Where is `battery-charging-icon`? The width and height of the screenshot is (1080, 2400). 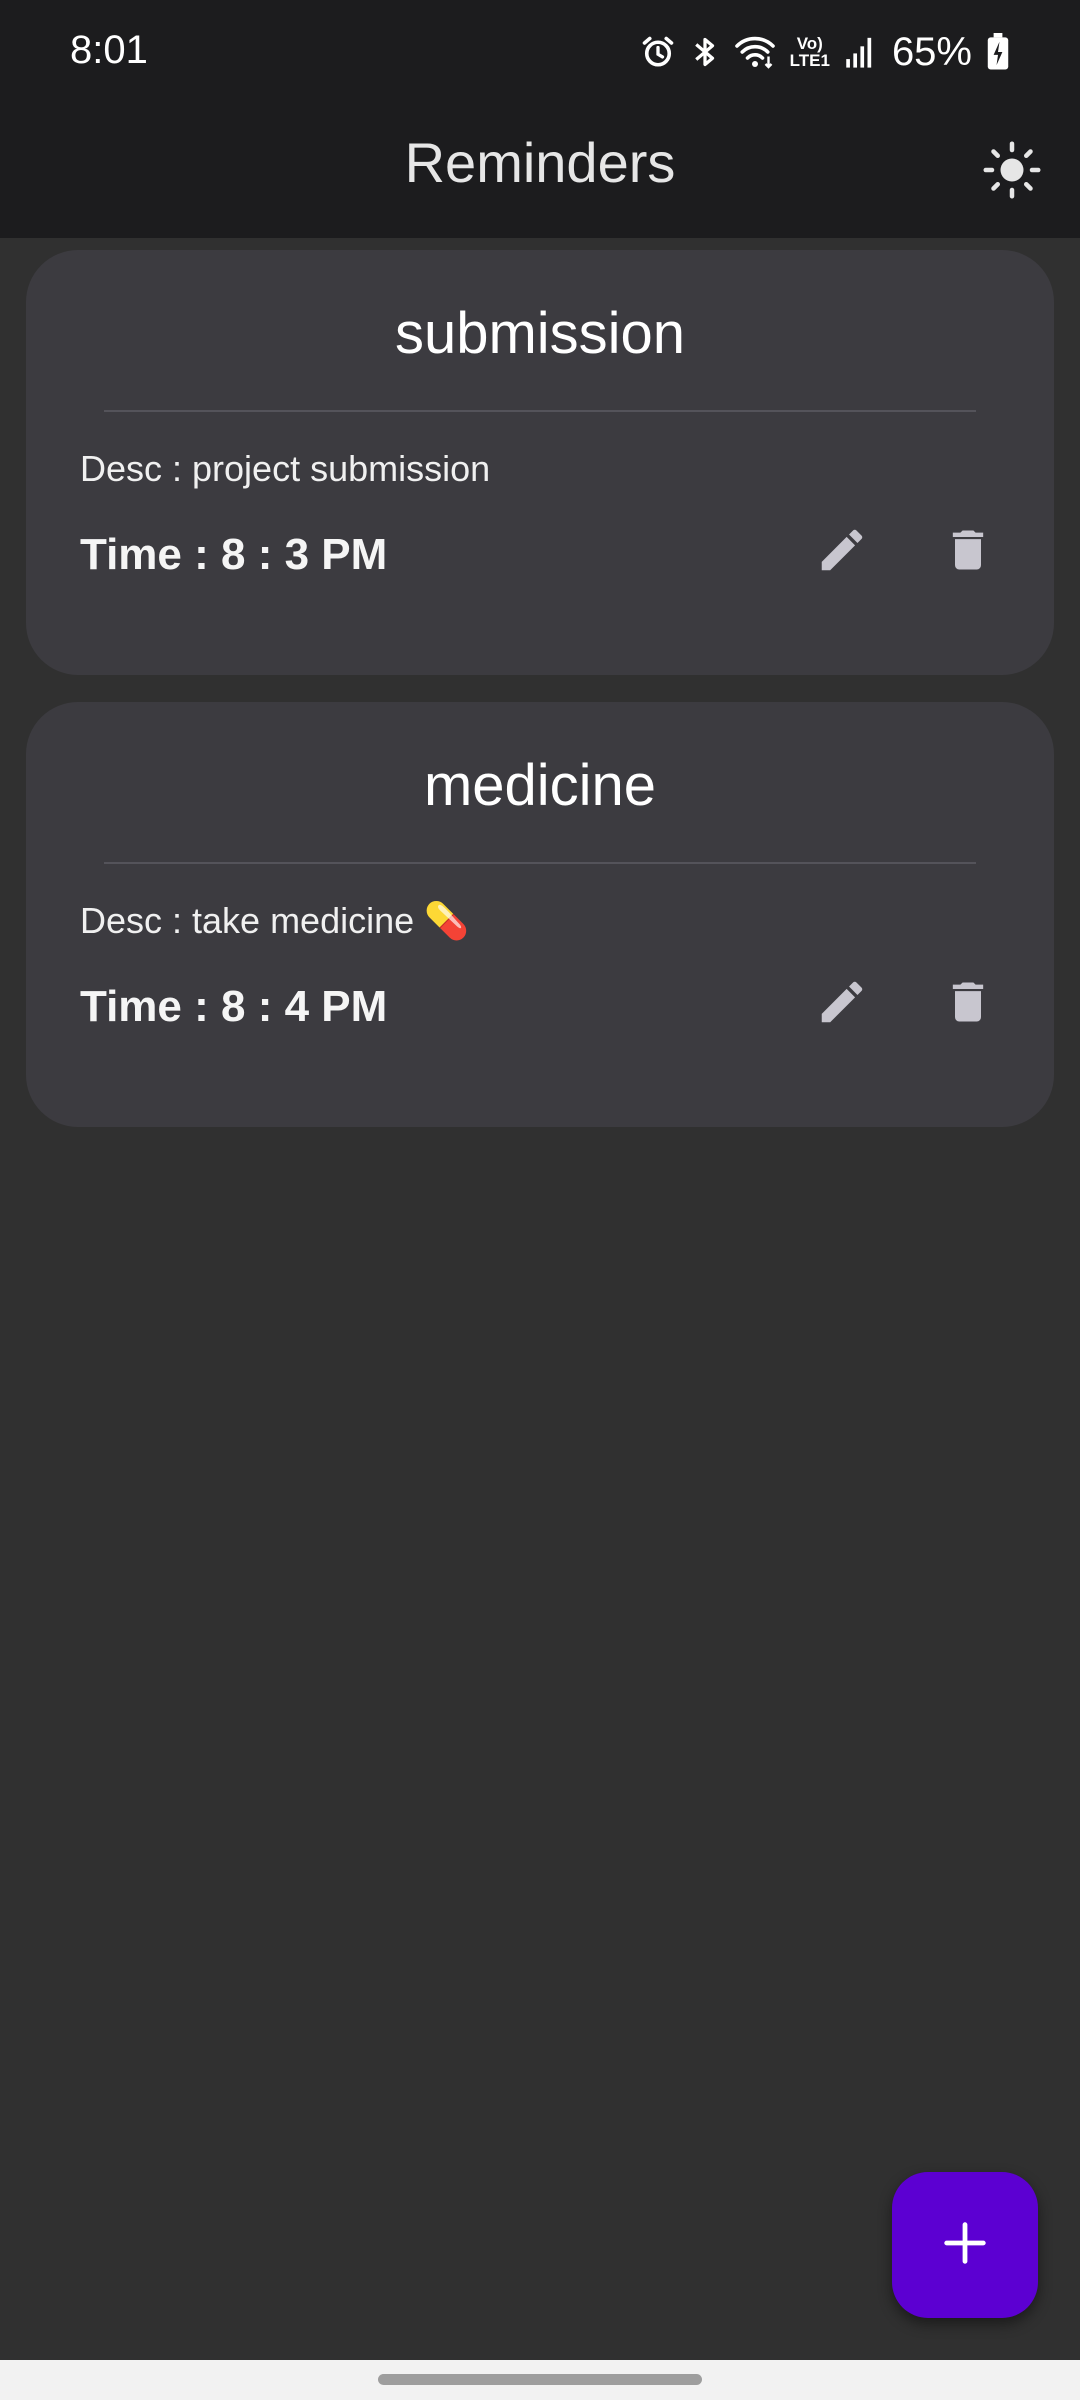 battery-charging-icon is located at coordinates (998, 52).